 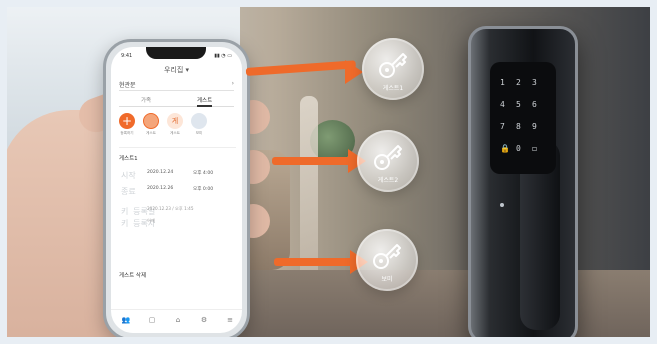 What do you see at coordinates (534, 148) in the screenshot?
I see `bell-icon: ◻` at bounding box center [534, 148].